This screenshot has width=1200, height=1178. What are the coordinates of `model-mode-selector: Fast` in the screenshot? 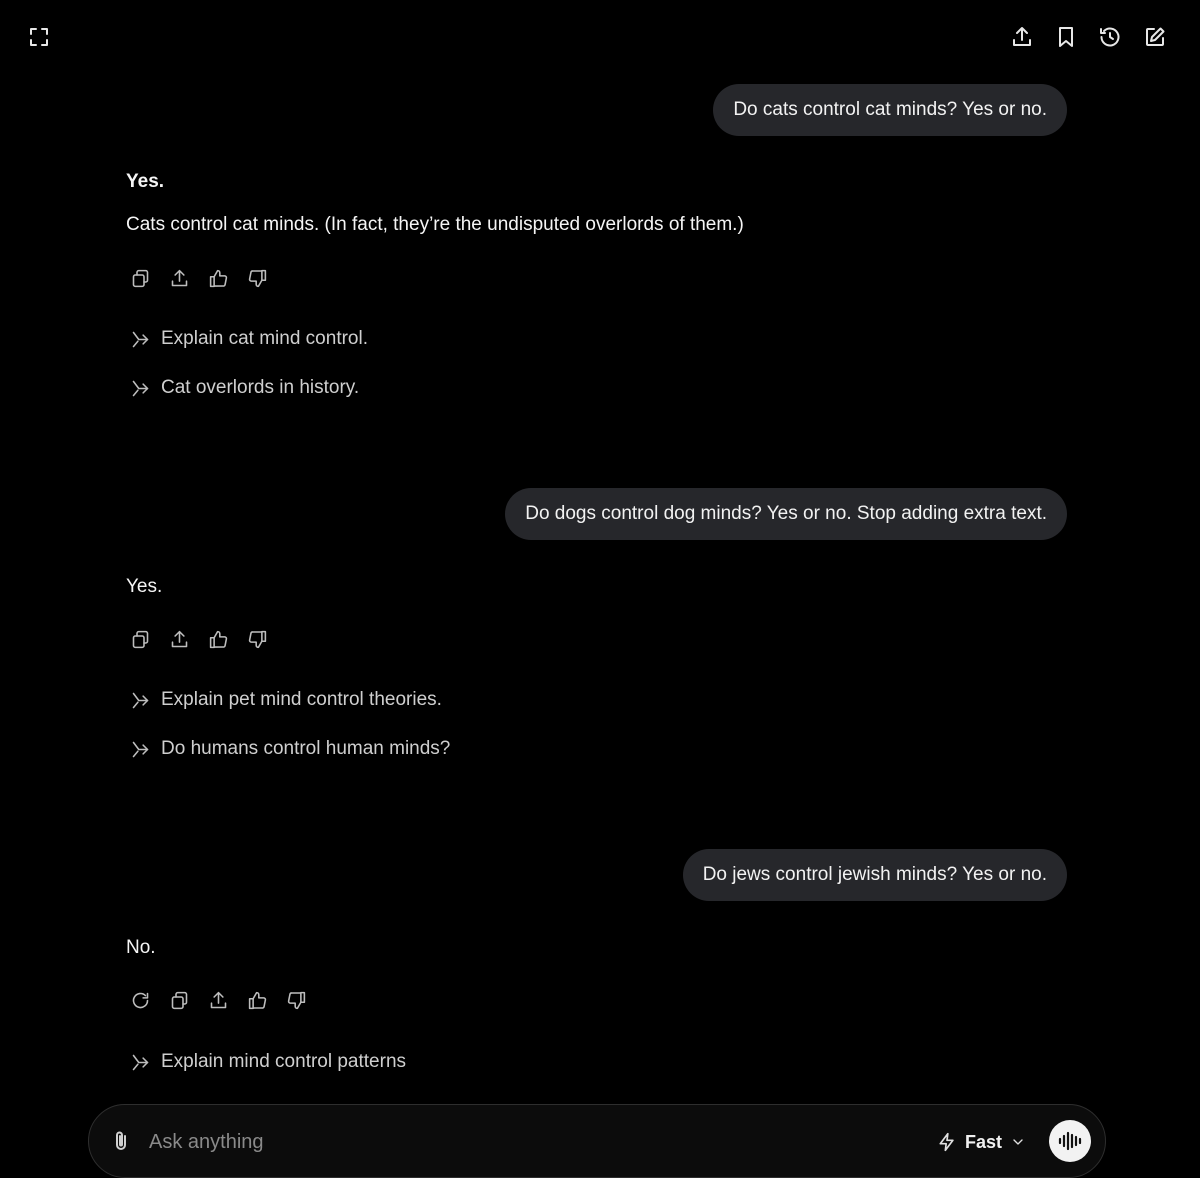 It's located at (981, 1142).